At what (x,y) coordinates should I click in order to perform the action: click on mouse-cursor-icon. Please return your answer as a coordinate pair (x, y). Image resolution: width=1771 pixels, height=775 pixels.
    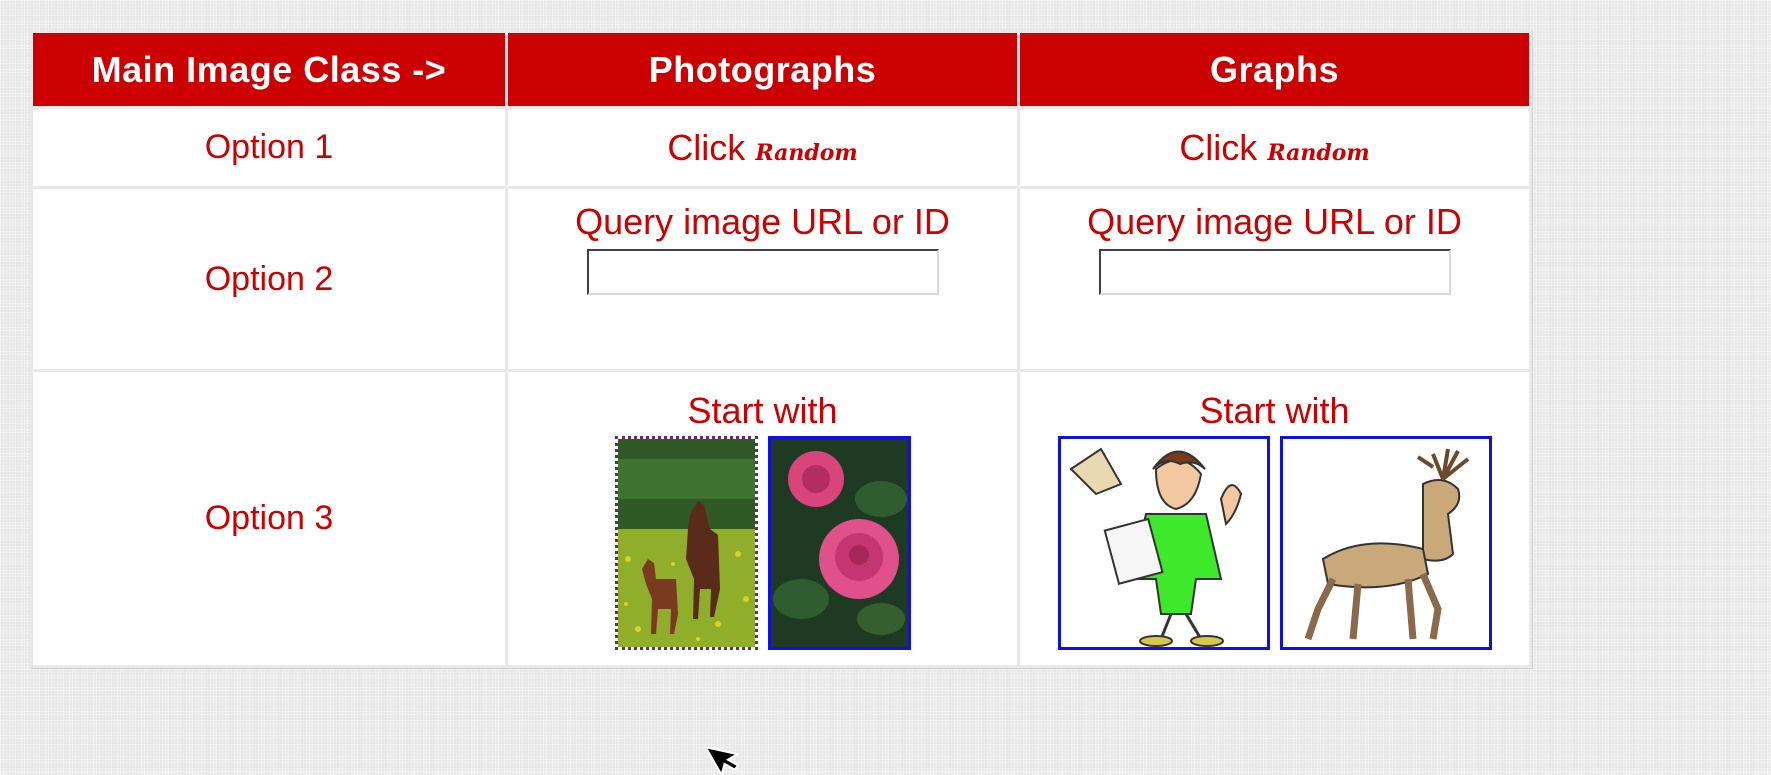
    Looking at the image, I should click on (724, 760).